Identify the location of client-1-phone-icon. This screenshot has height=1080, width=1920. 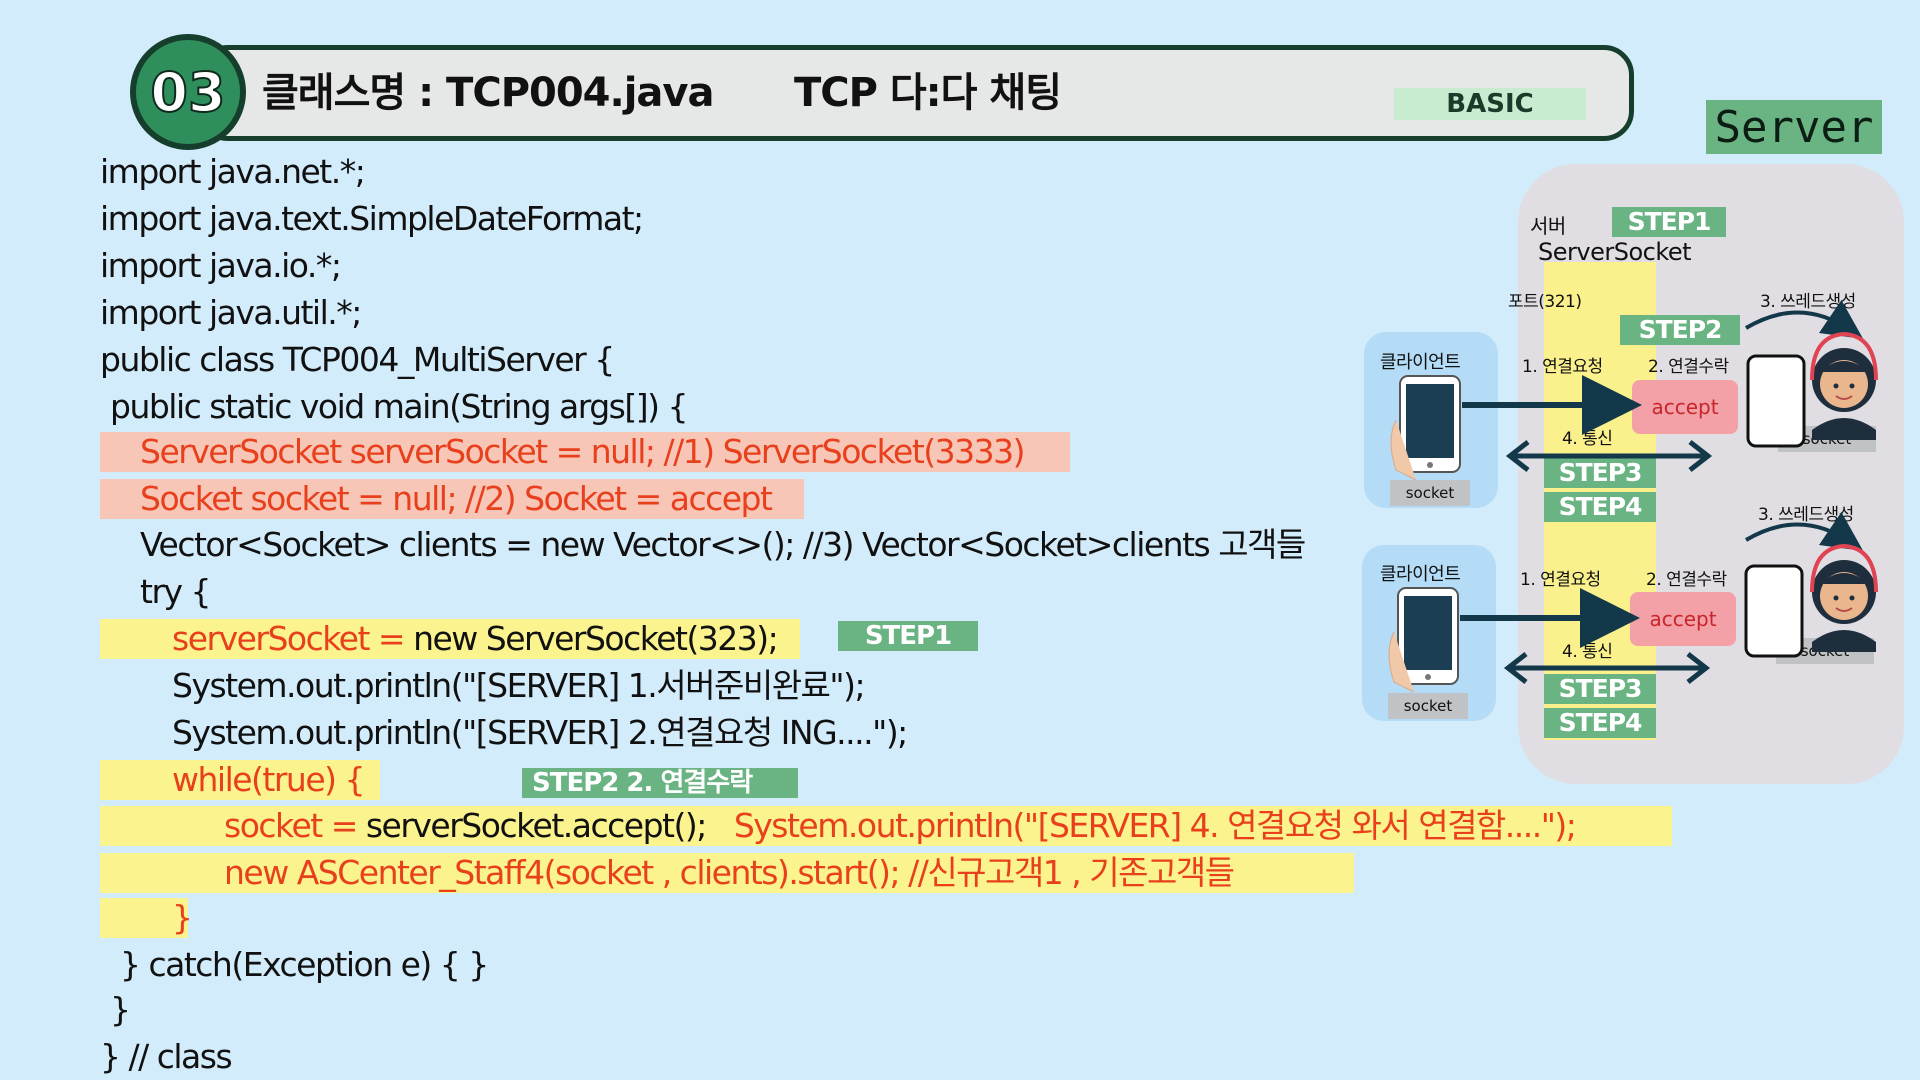
(1425, 428).